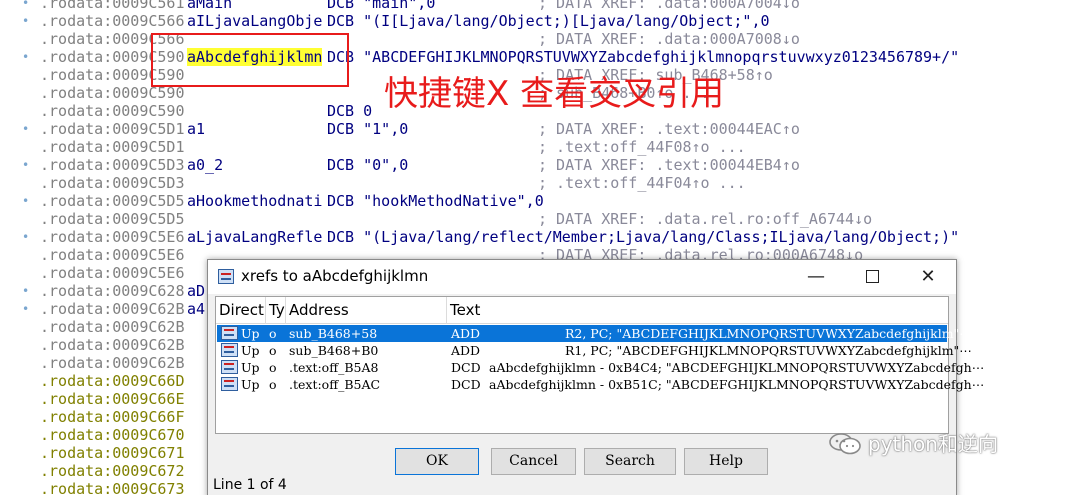 The height and width of the screenshot is (495, 1080). I want to click on column-header-text: Text, so click(697, 310).